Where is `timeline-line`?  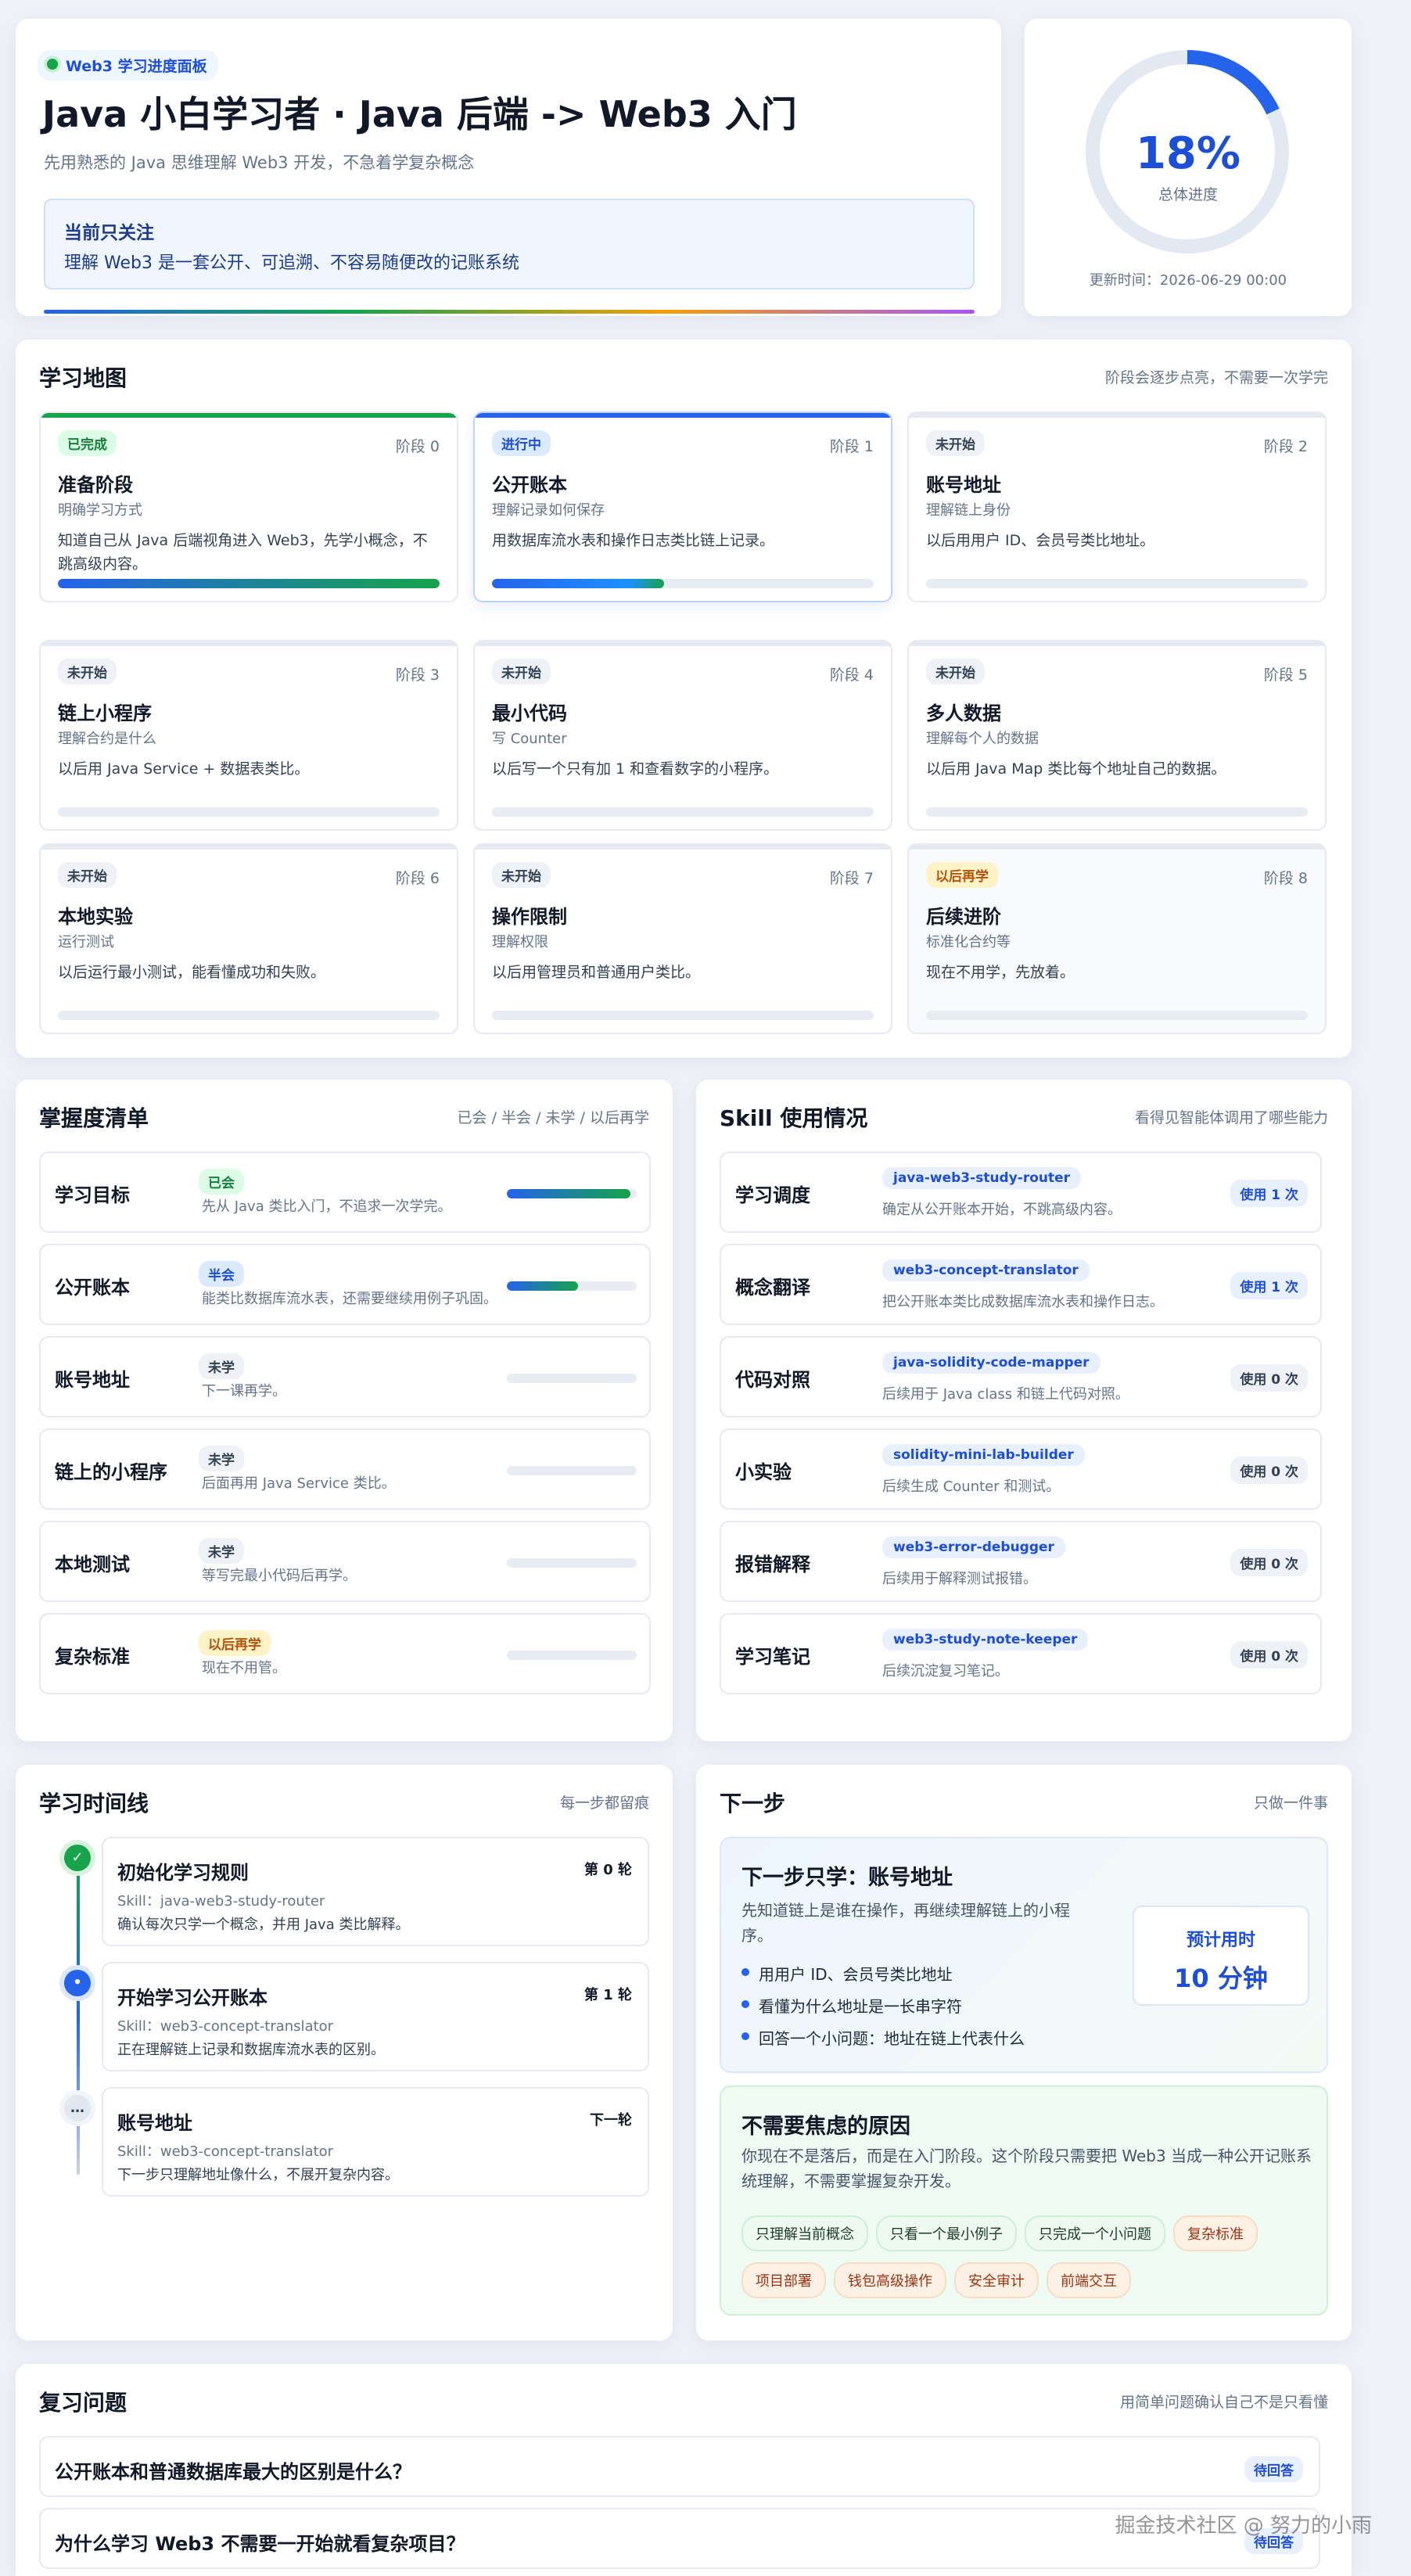
timeline-line is located at coordinates (78, 2019).